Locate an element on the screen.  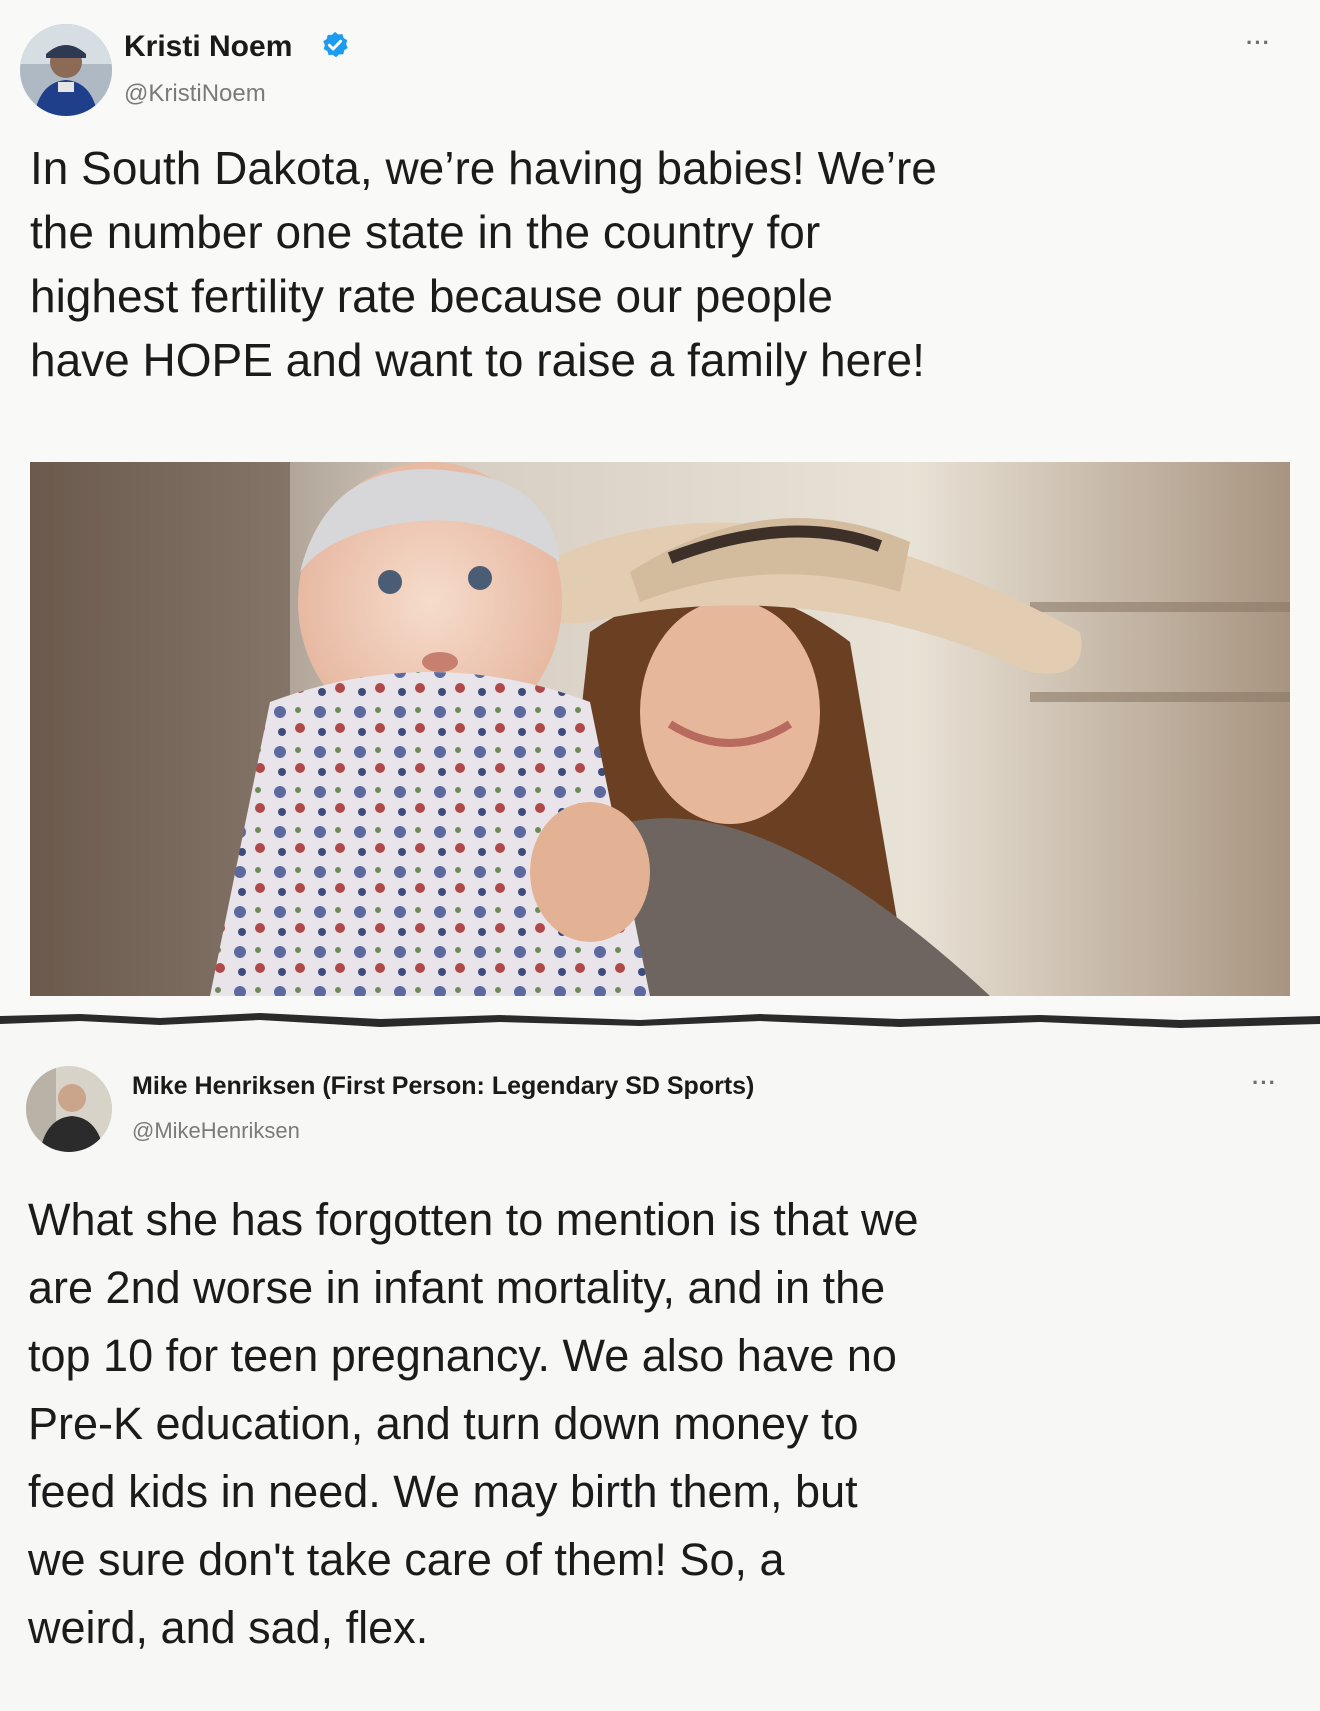
author-name: Kristi Noem is located at coordinates (208, 47).